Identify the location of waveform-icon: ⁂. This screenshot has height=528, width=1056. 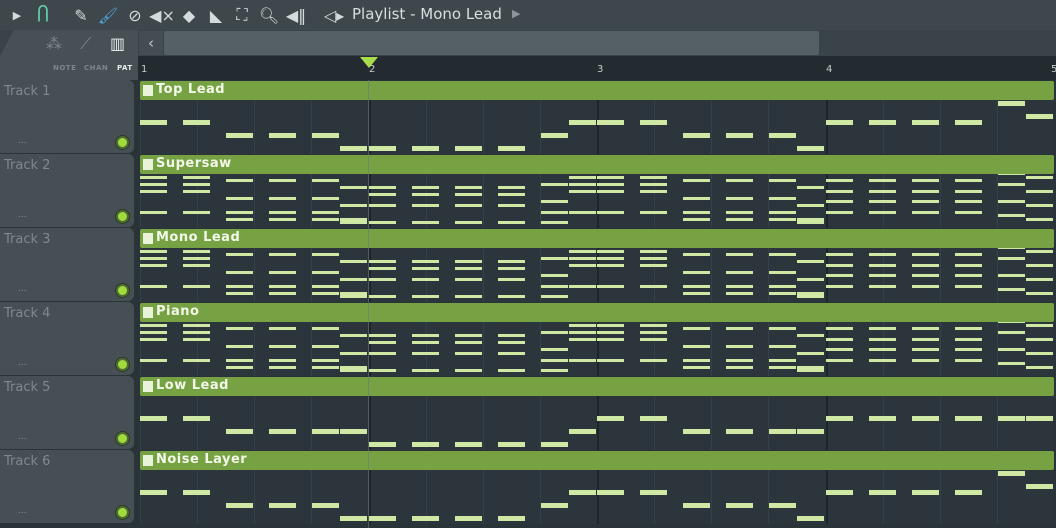
(54, 43).